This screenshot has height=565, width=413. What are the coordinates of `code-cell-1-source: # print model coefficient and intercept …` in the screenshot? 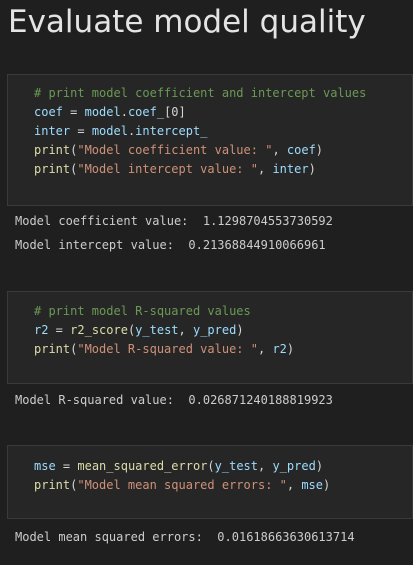 It's located at (200, 131).